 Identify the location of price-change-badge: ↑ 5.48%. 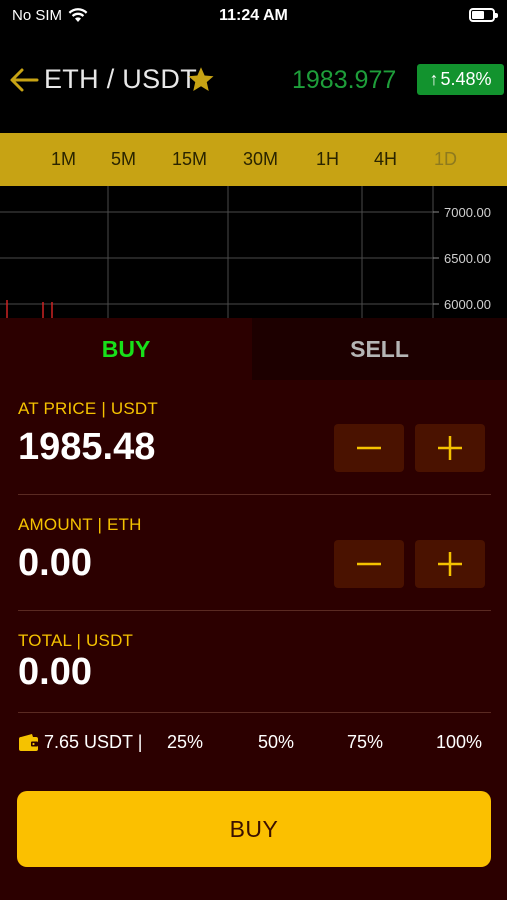
(460, 79).